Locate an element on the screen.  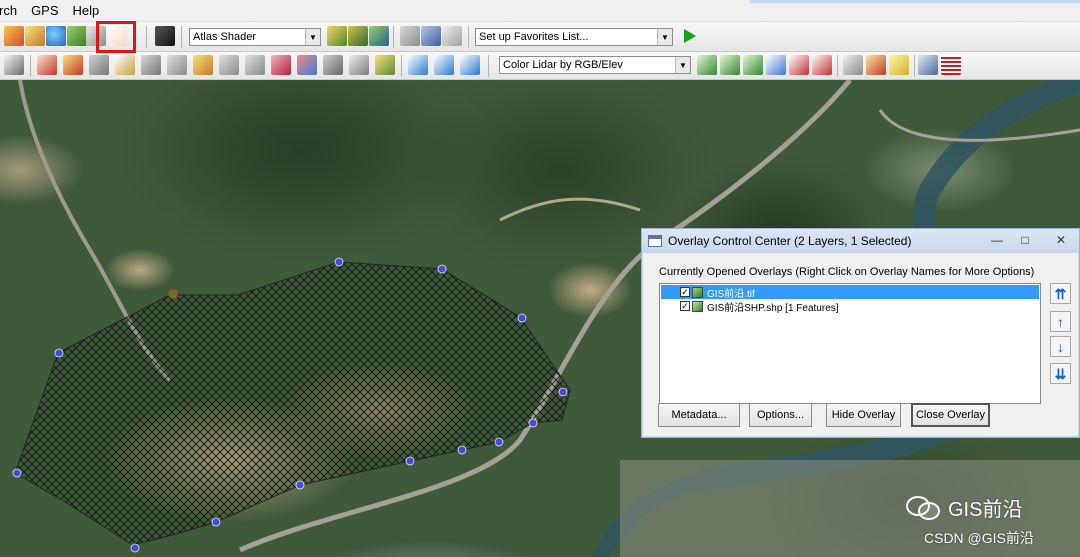
path-profile-icon is located at coordinates (452, 36).